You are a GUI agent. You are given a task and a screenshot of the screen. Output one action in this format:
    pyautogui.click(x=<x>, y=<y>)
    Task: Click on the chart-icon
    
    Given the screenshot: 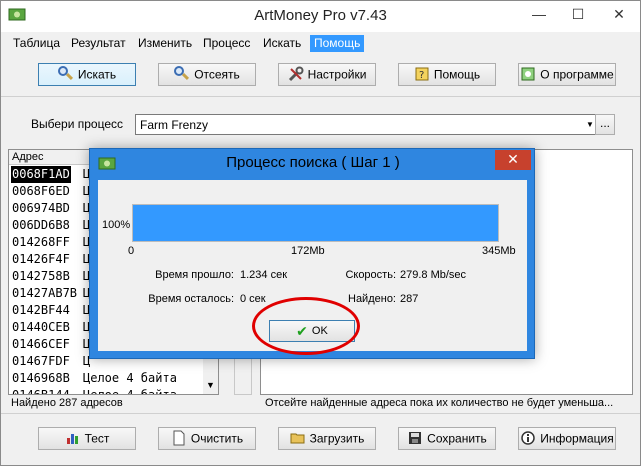 What is the action you would take?
    pyautogui.click(x=73, y=438)
    